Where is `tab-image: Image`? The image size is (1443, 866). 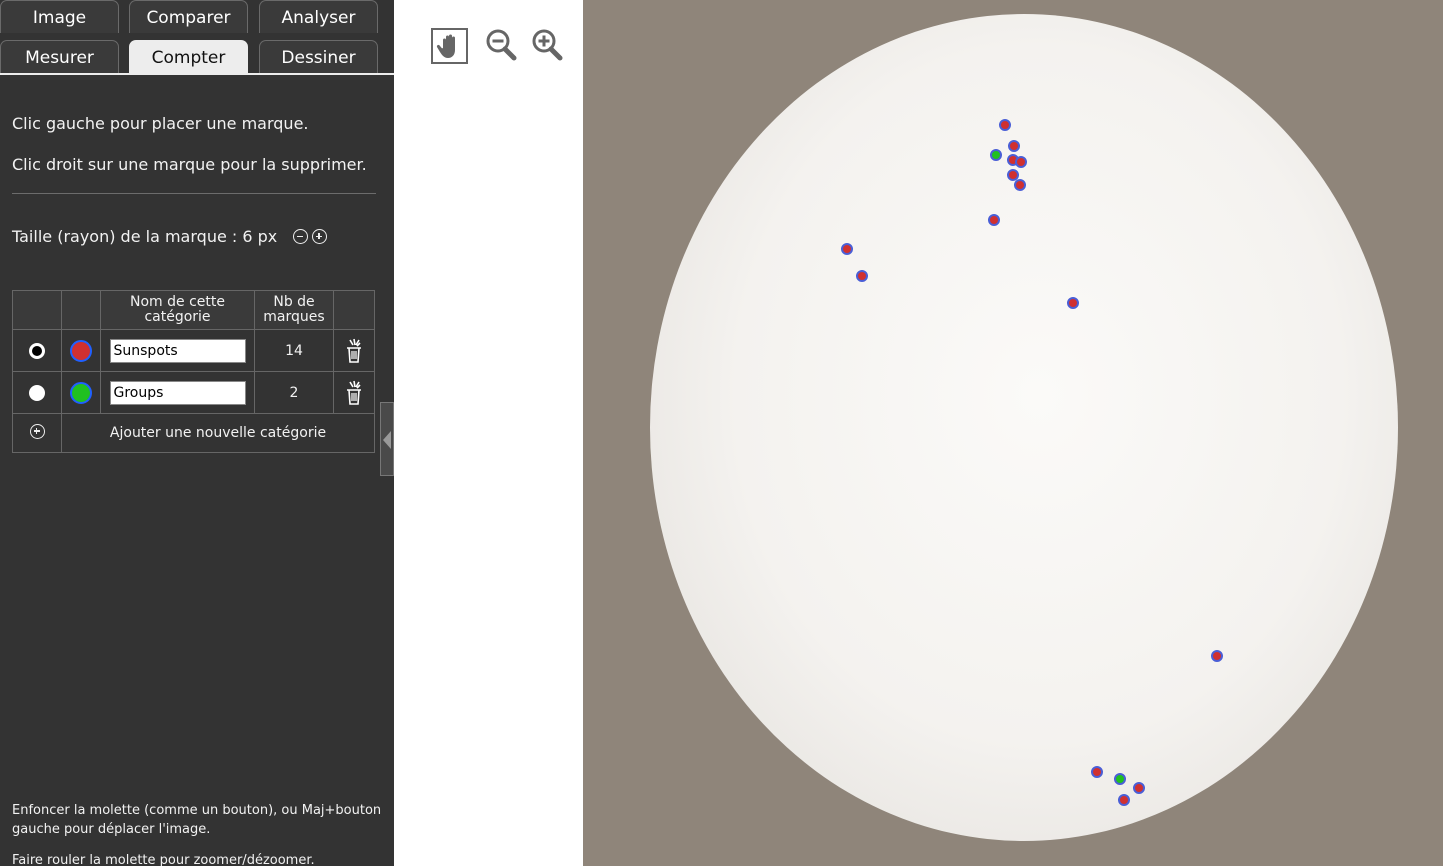
tab-image: Image is located at coordinates (59, 16).